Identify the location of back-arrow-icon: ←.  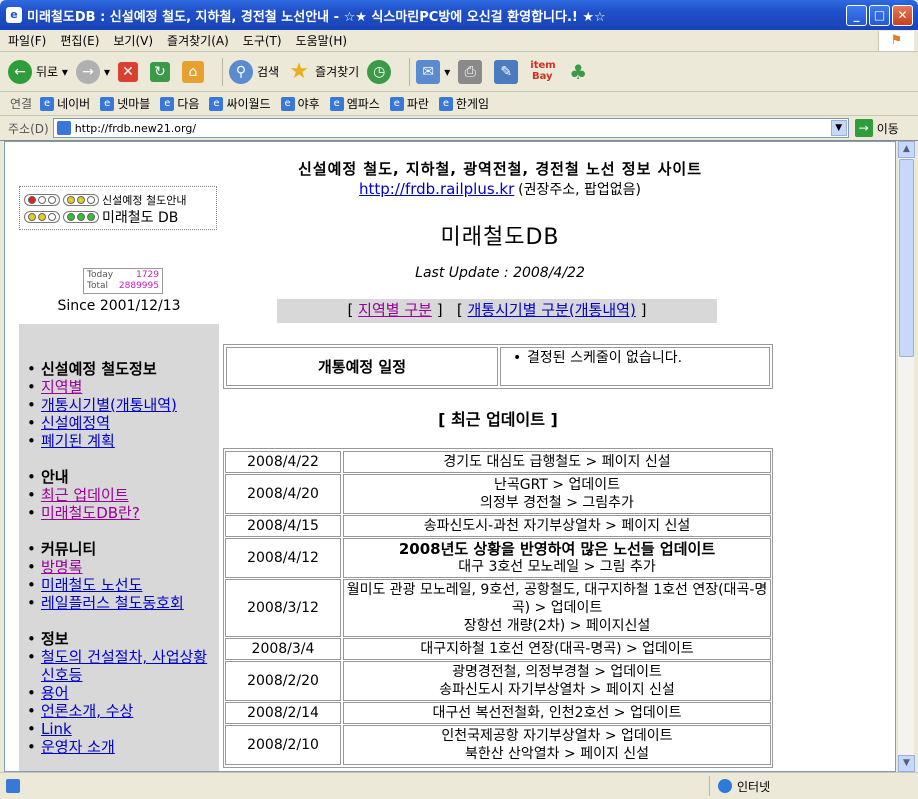
(20, 71).